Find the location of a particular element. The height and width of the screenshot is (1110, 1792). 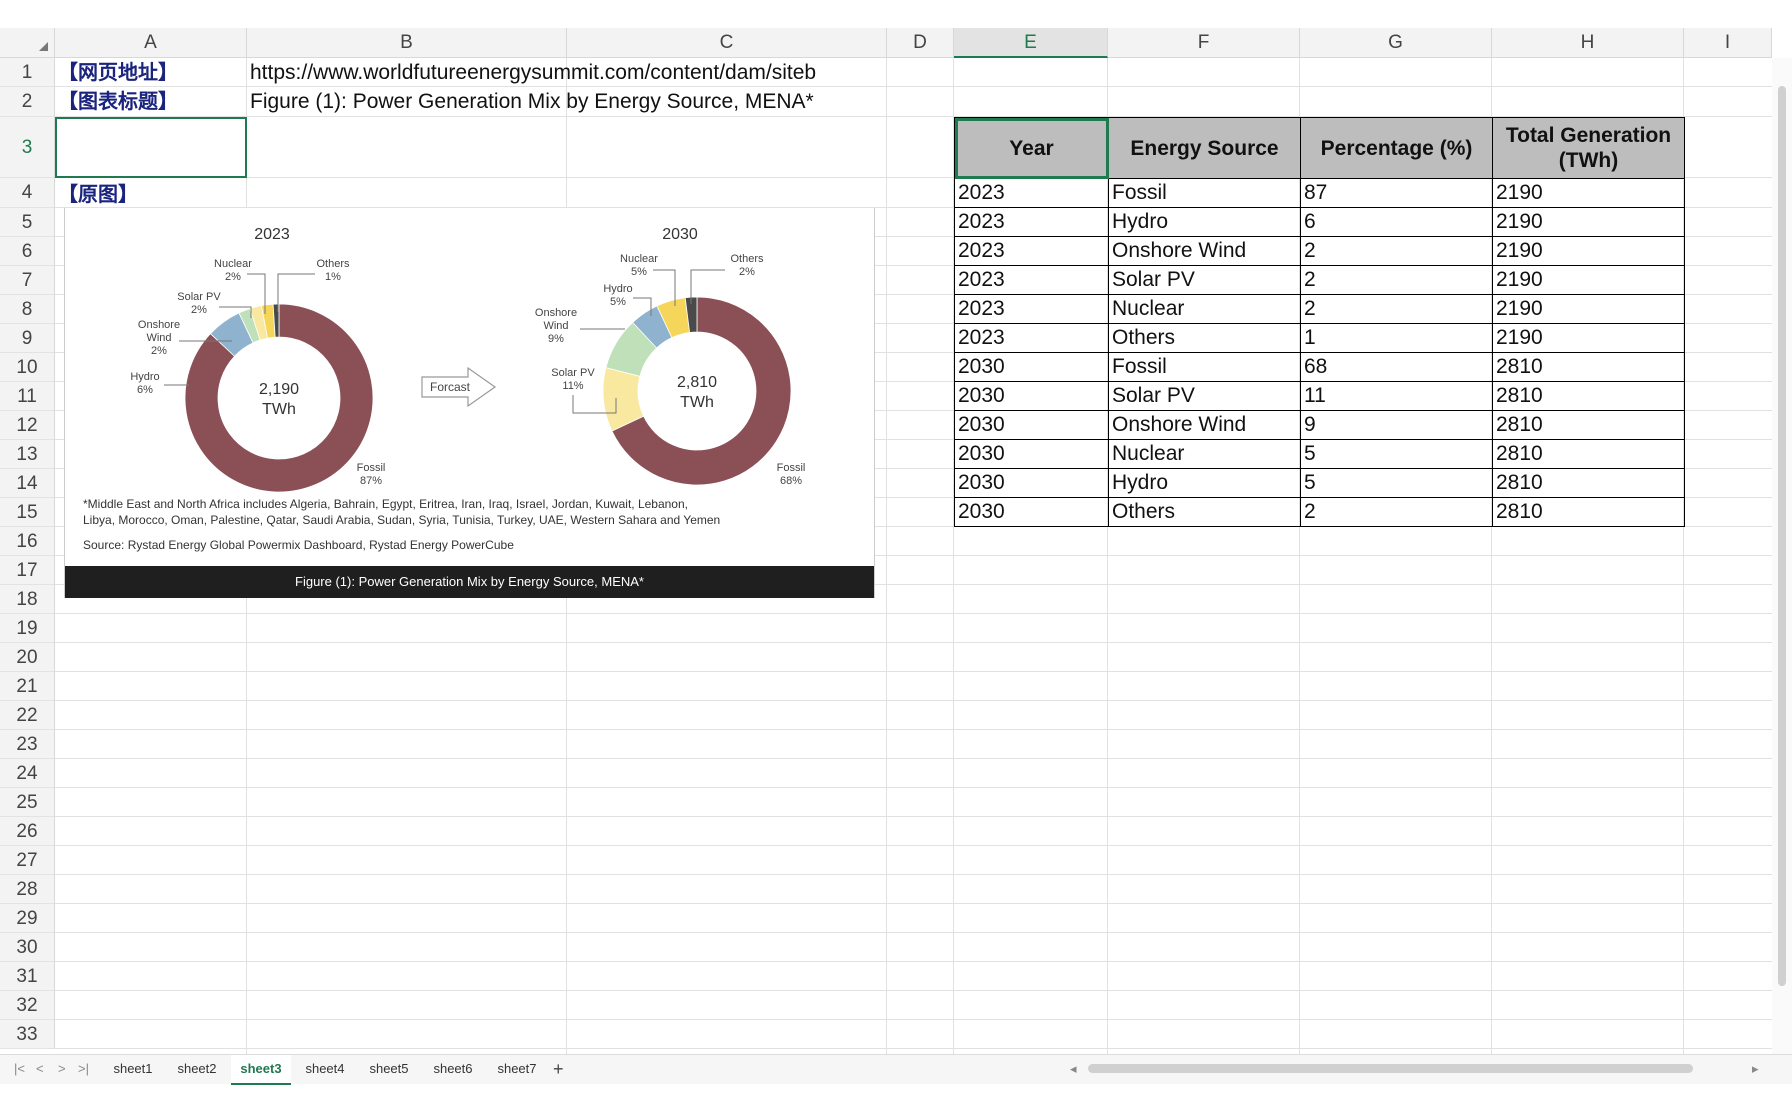

select-all-corner is located at coordinates (27, 43).